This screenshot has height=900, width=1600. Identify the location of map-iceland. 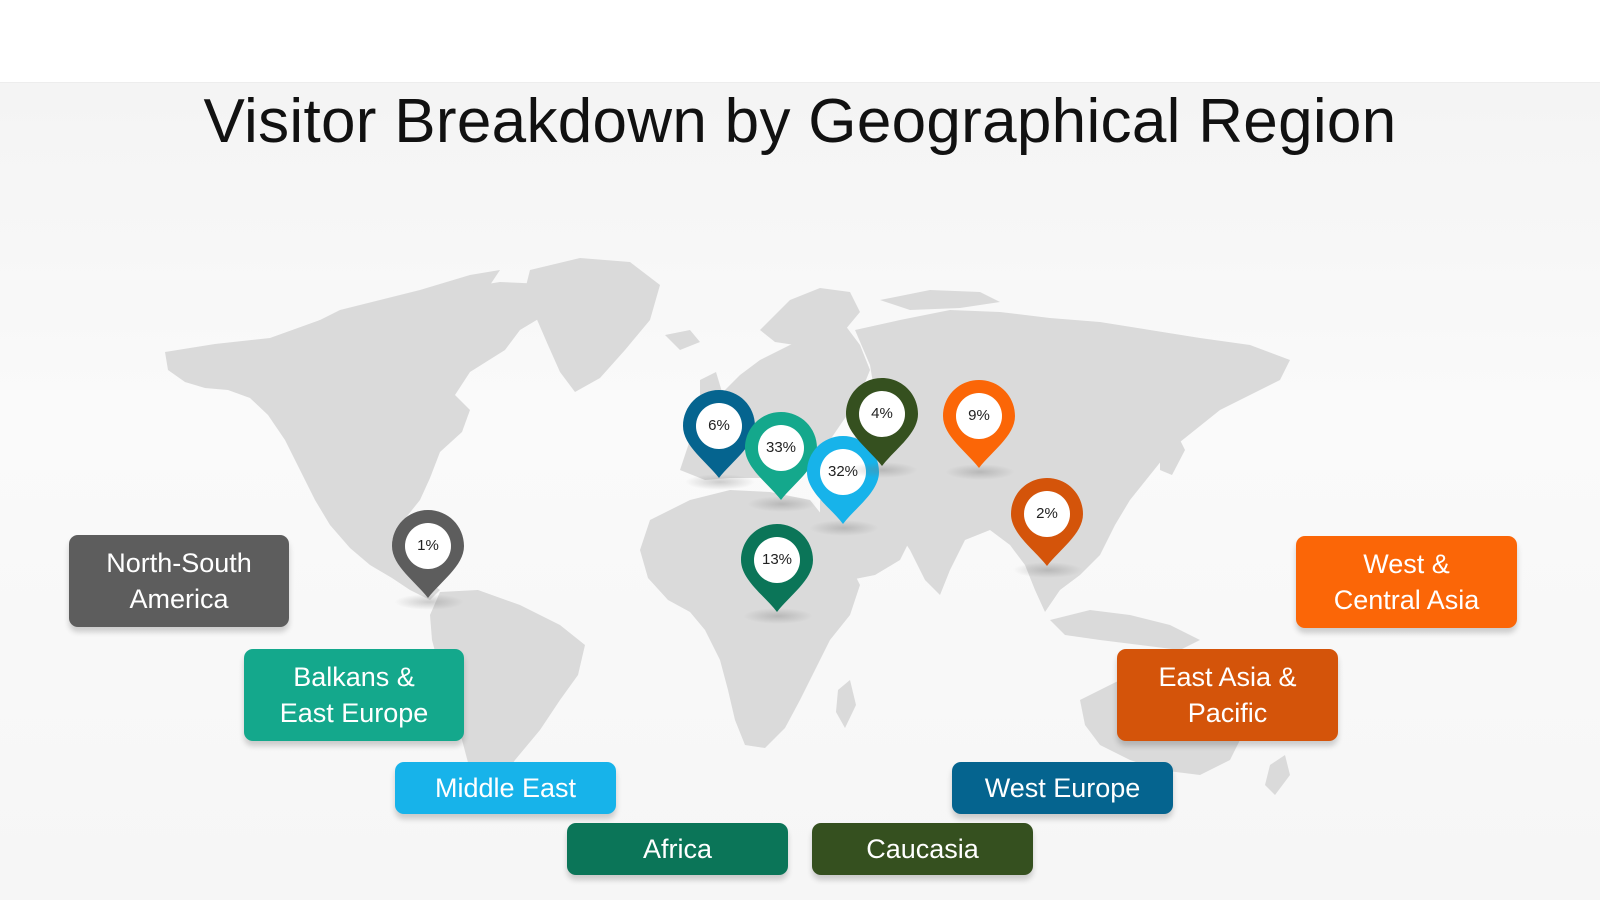
(682, 340).